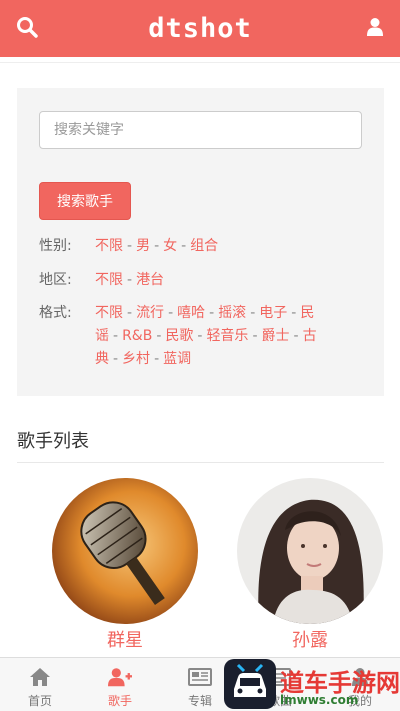  Describe the element at coordinates (55, 246) in the screenshot. I see `filter-gender-label: 性别:` at that location.